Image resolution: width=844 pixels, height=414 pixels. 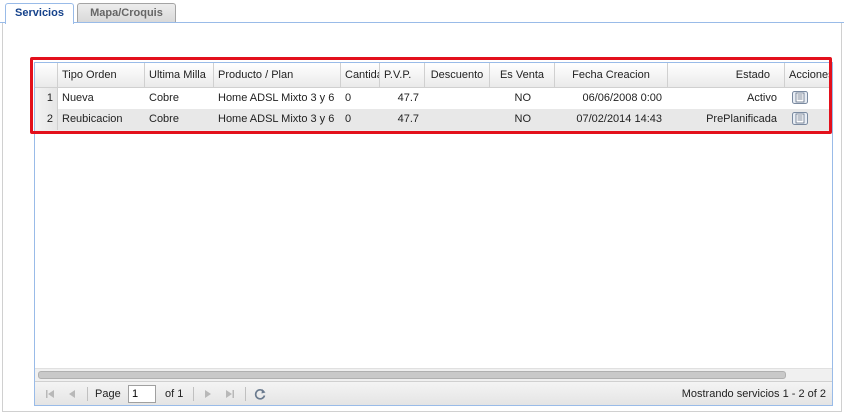 I want to click on column-header-cantidad: Cantidad, so click(x=360, y=75).